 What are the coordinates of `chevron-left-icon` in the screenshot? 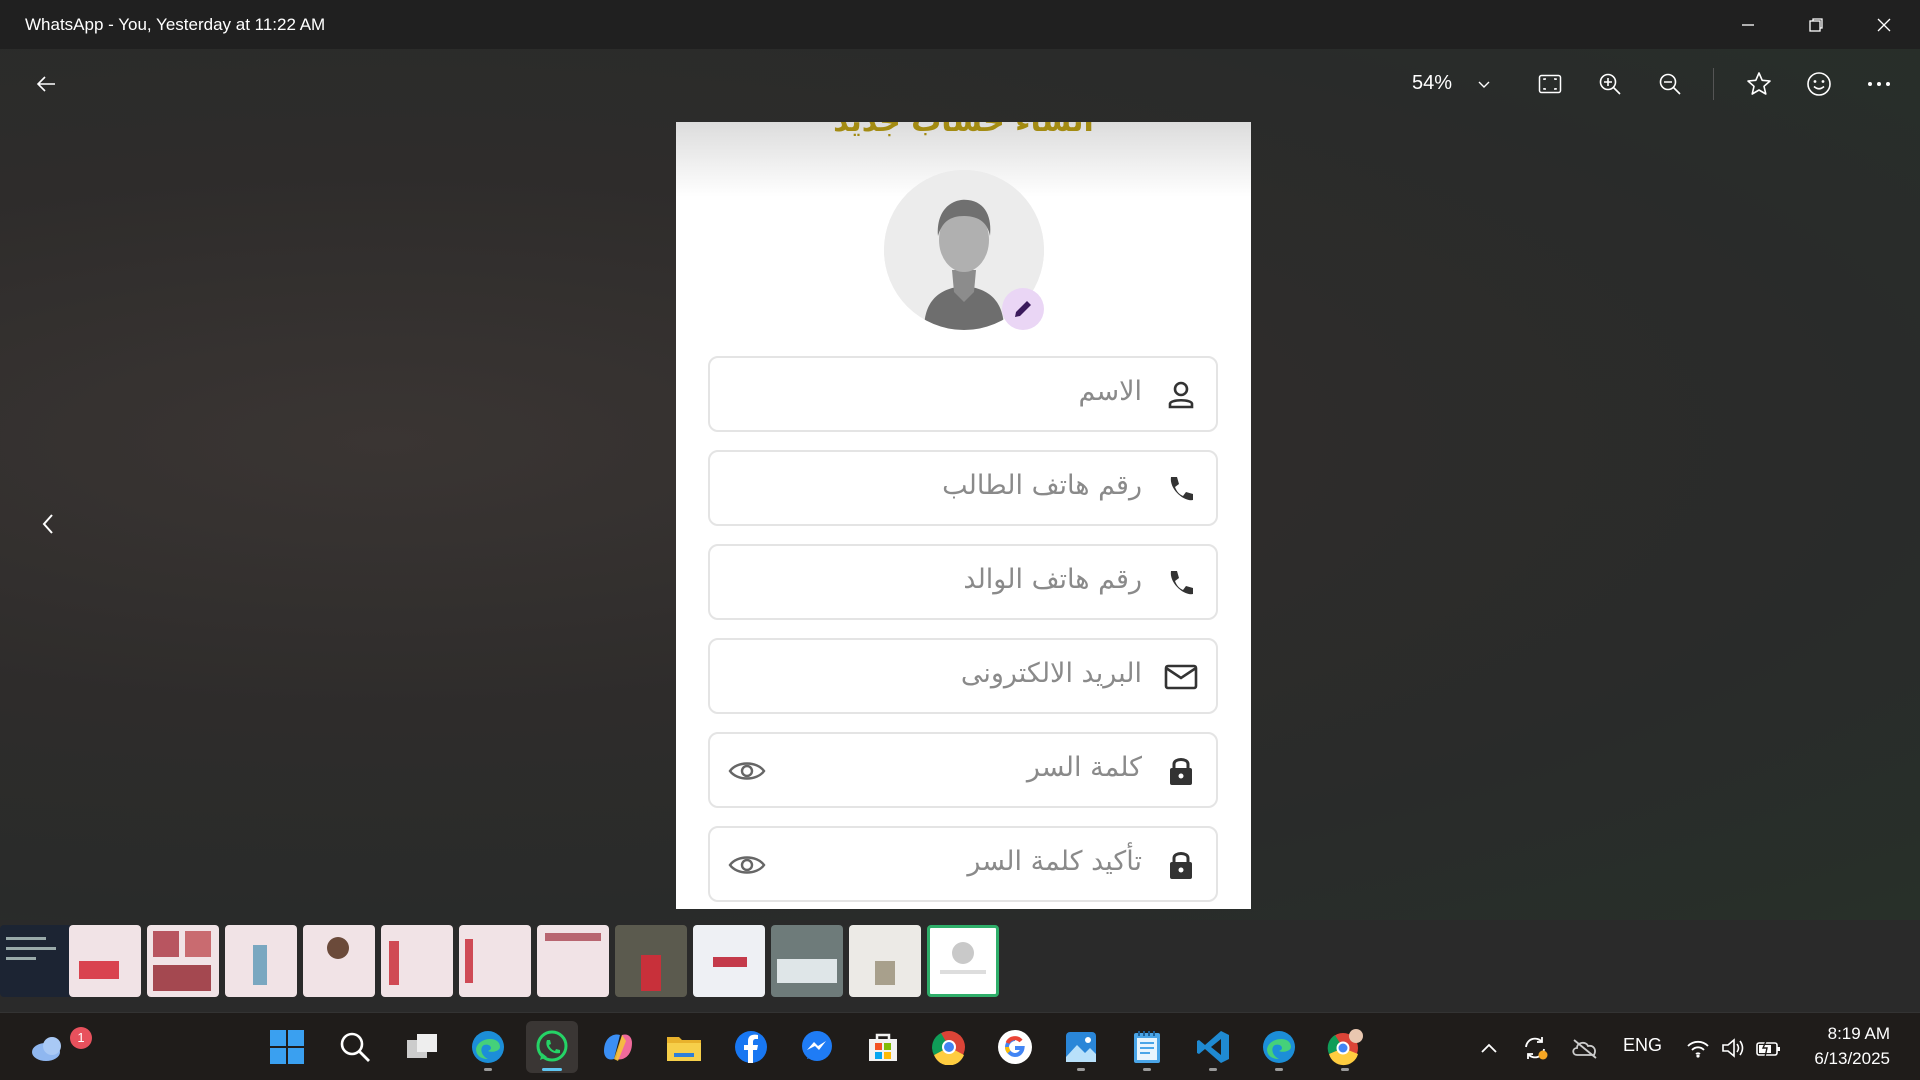 It's located at (47, 524).